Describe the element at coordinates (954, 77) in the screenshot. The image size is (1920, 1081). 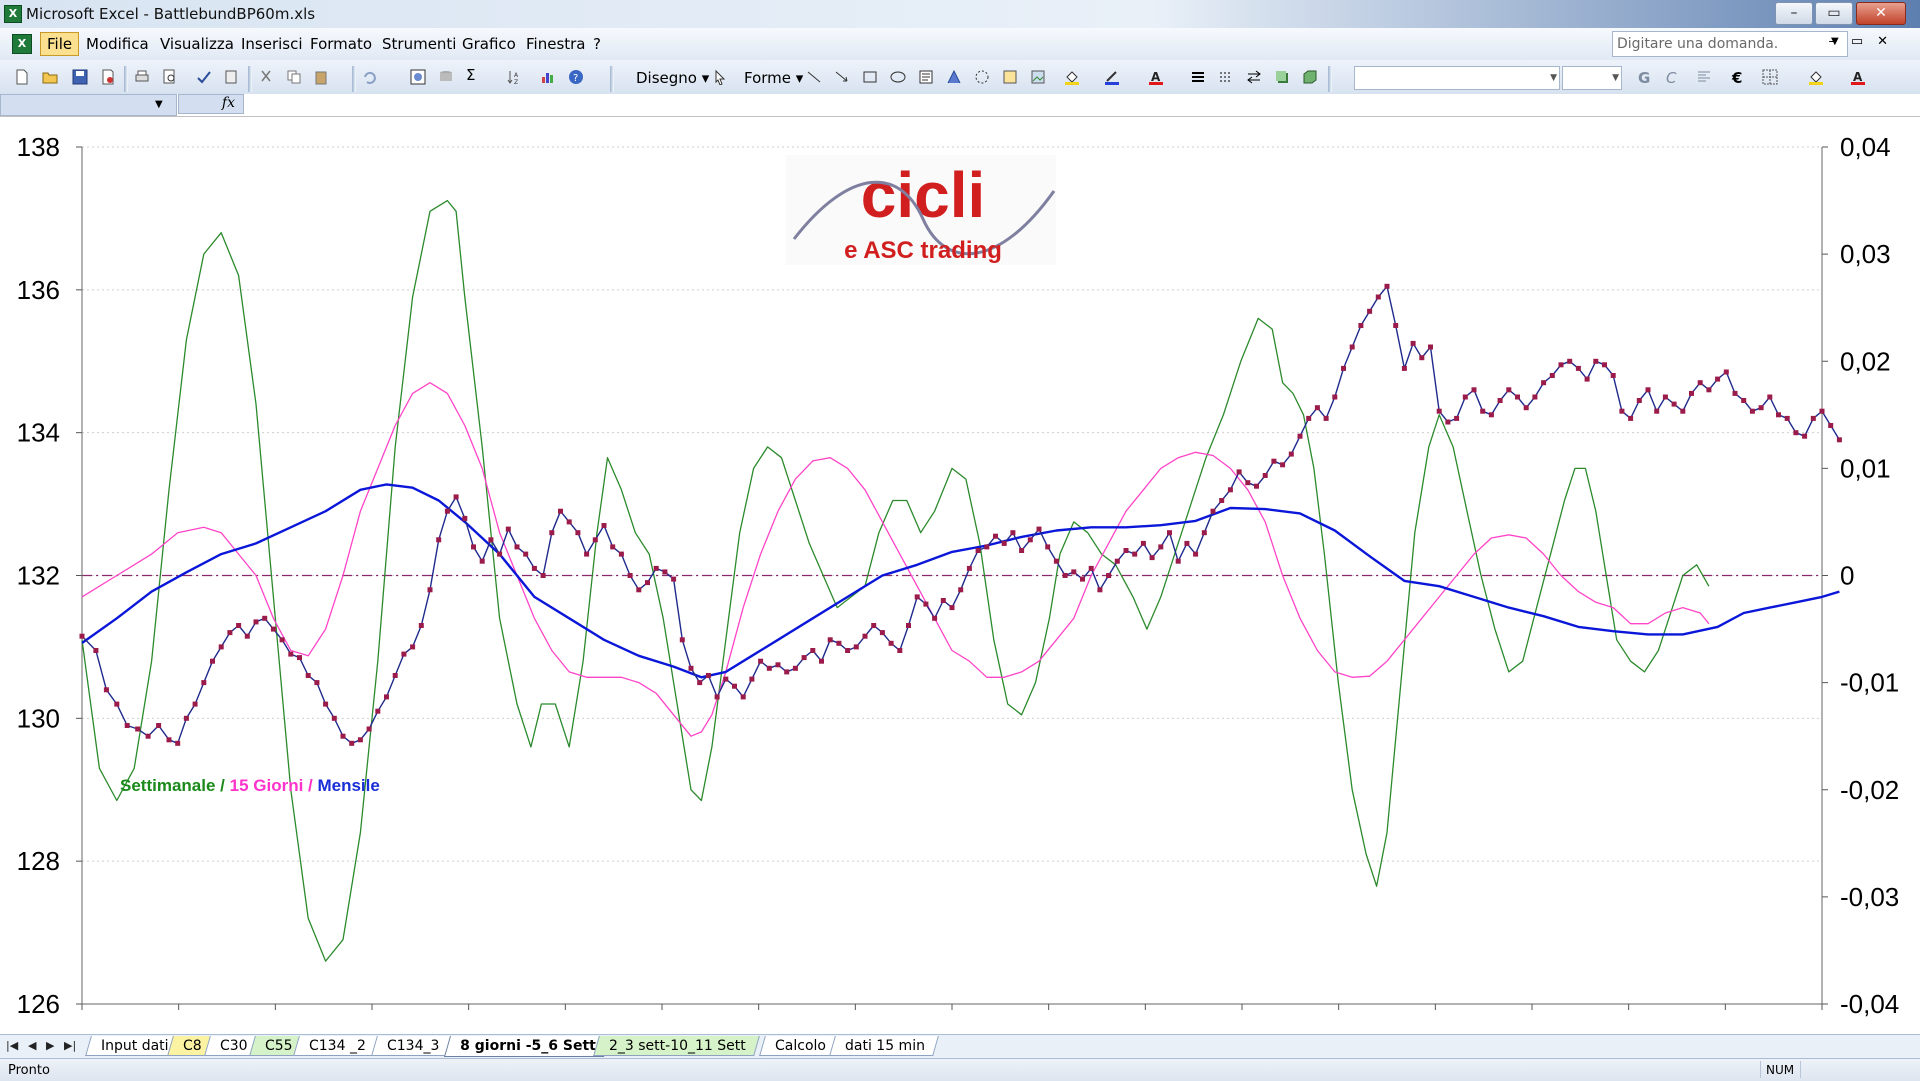
I see `wordart-icon` at that location.